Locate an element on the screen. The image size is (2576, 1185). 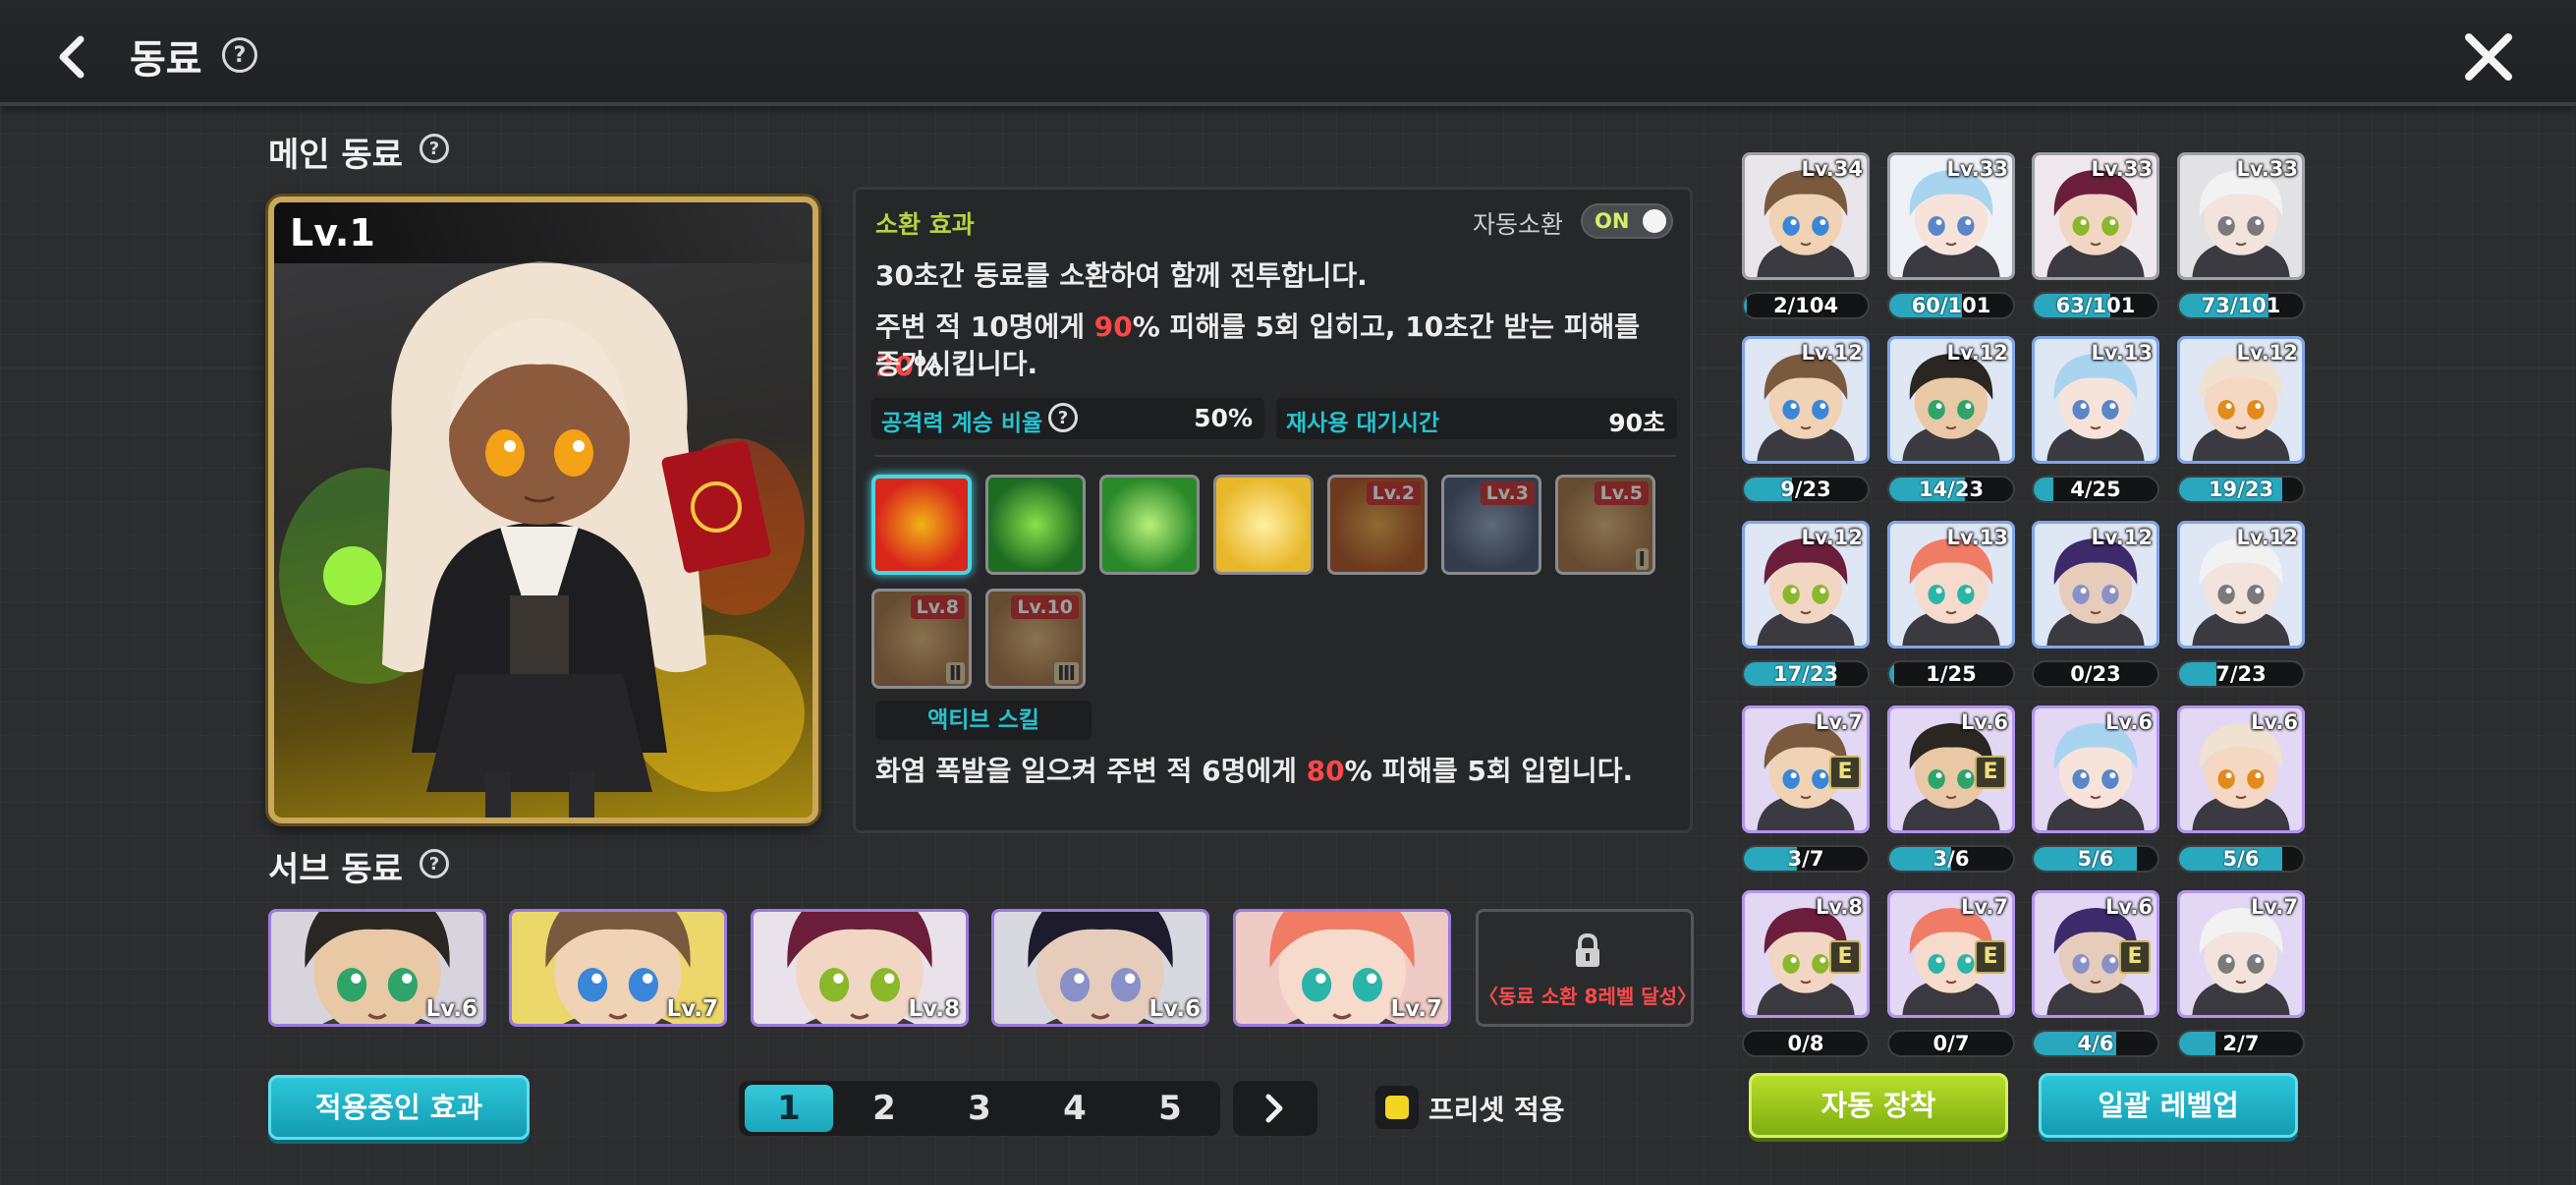
roster-portrait: Lv.33 is located at coordinates (2095, 216).